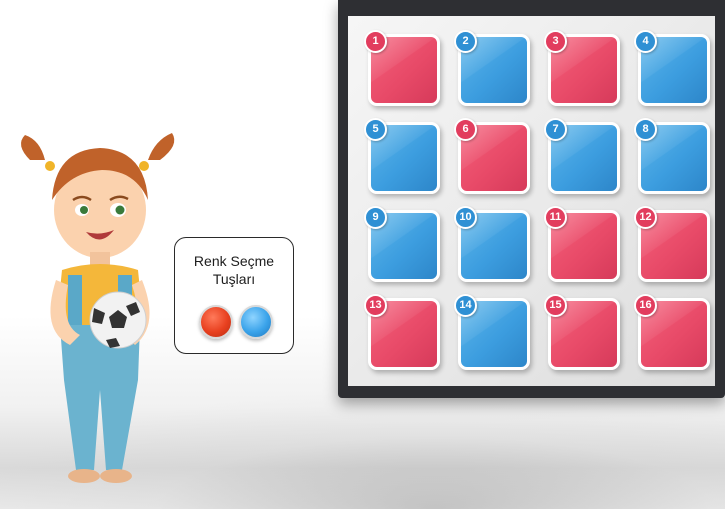  I want to click on tile-number-badge: 11, so click(555, 217).